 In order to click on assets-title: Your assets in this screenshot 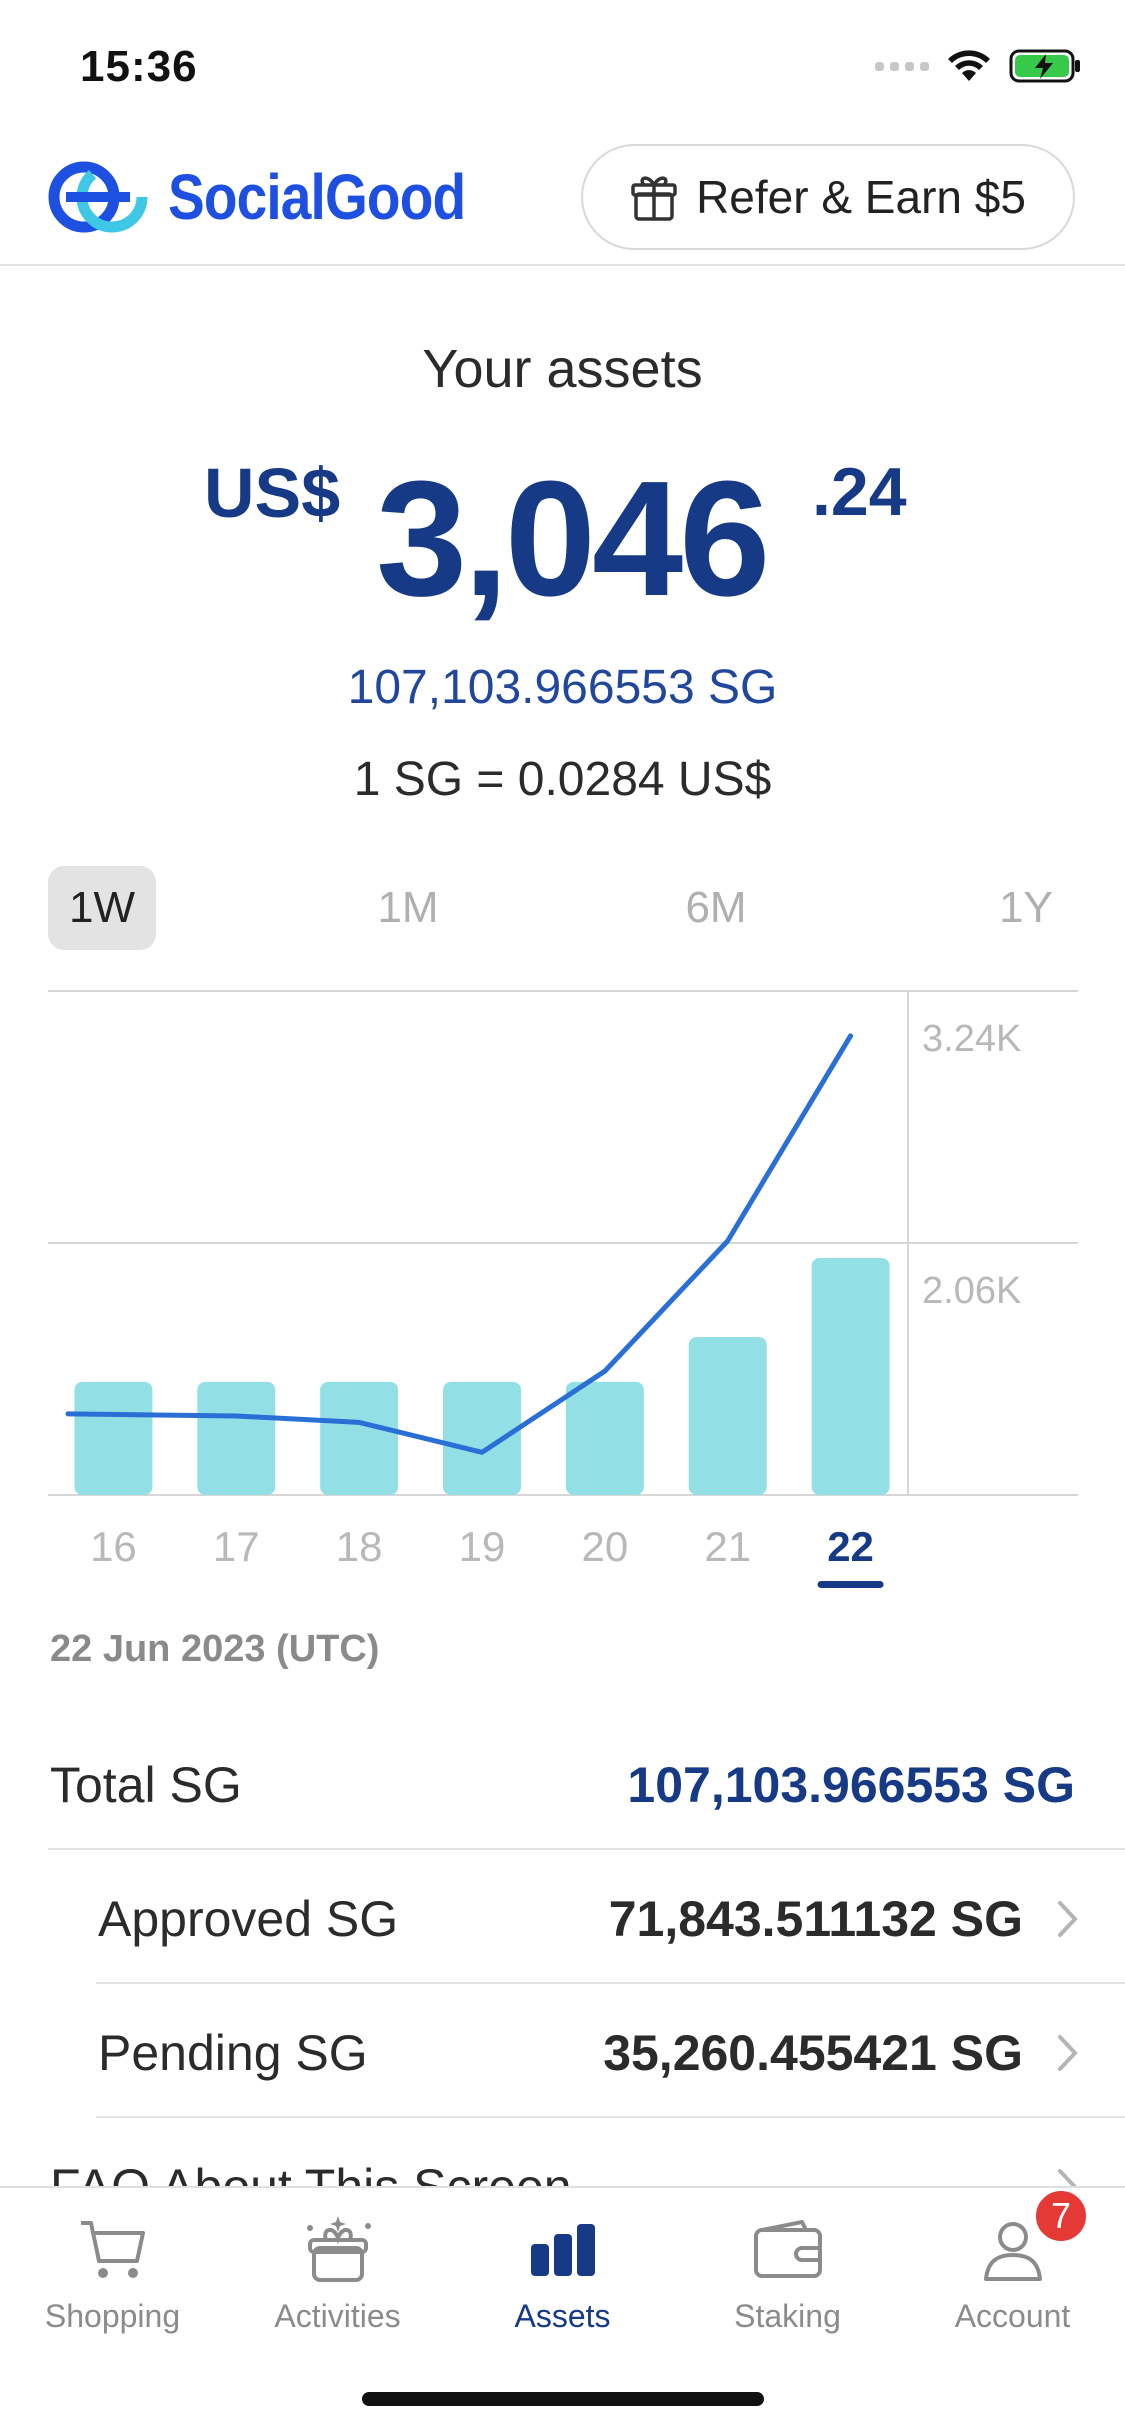, I will do `click(562, 369)`.